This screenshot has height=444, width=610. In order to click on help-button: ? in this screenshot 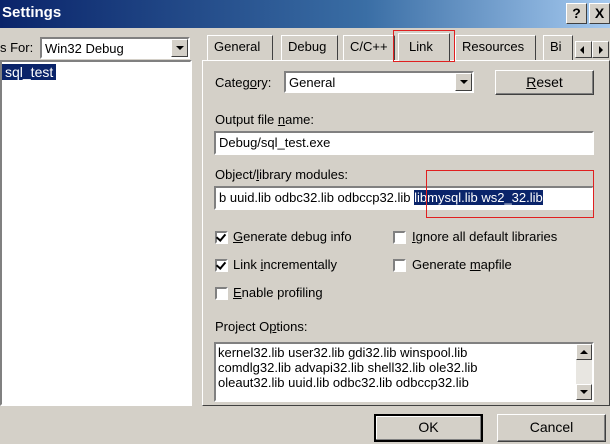, I will do `click(576, 13)`.